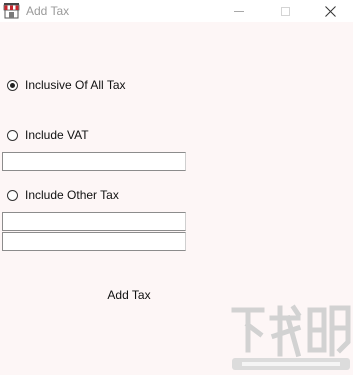  I want to click on radio-include-other-tax: Include Other Tax, so click(63, 195).